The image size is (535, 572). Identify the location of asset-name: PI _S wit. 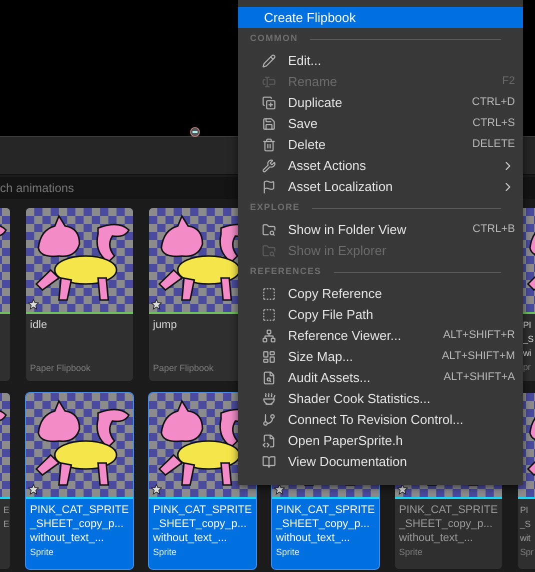
(526, 524).